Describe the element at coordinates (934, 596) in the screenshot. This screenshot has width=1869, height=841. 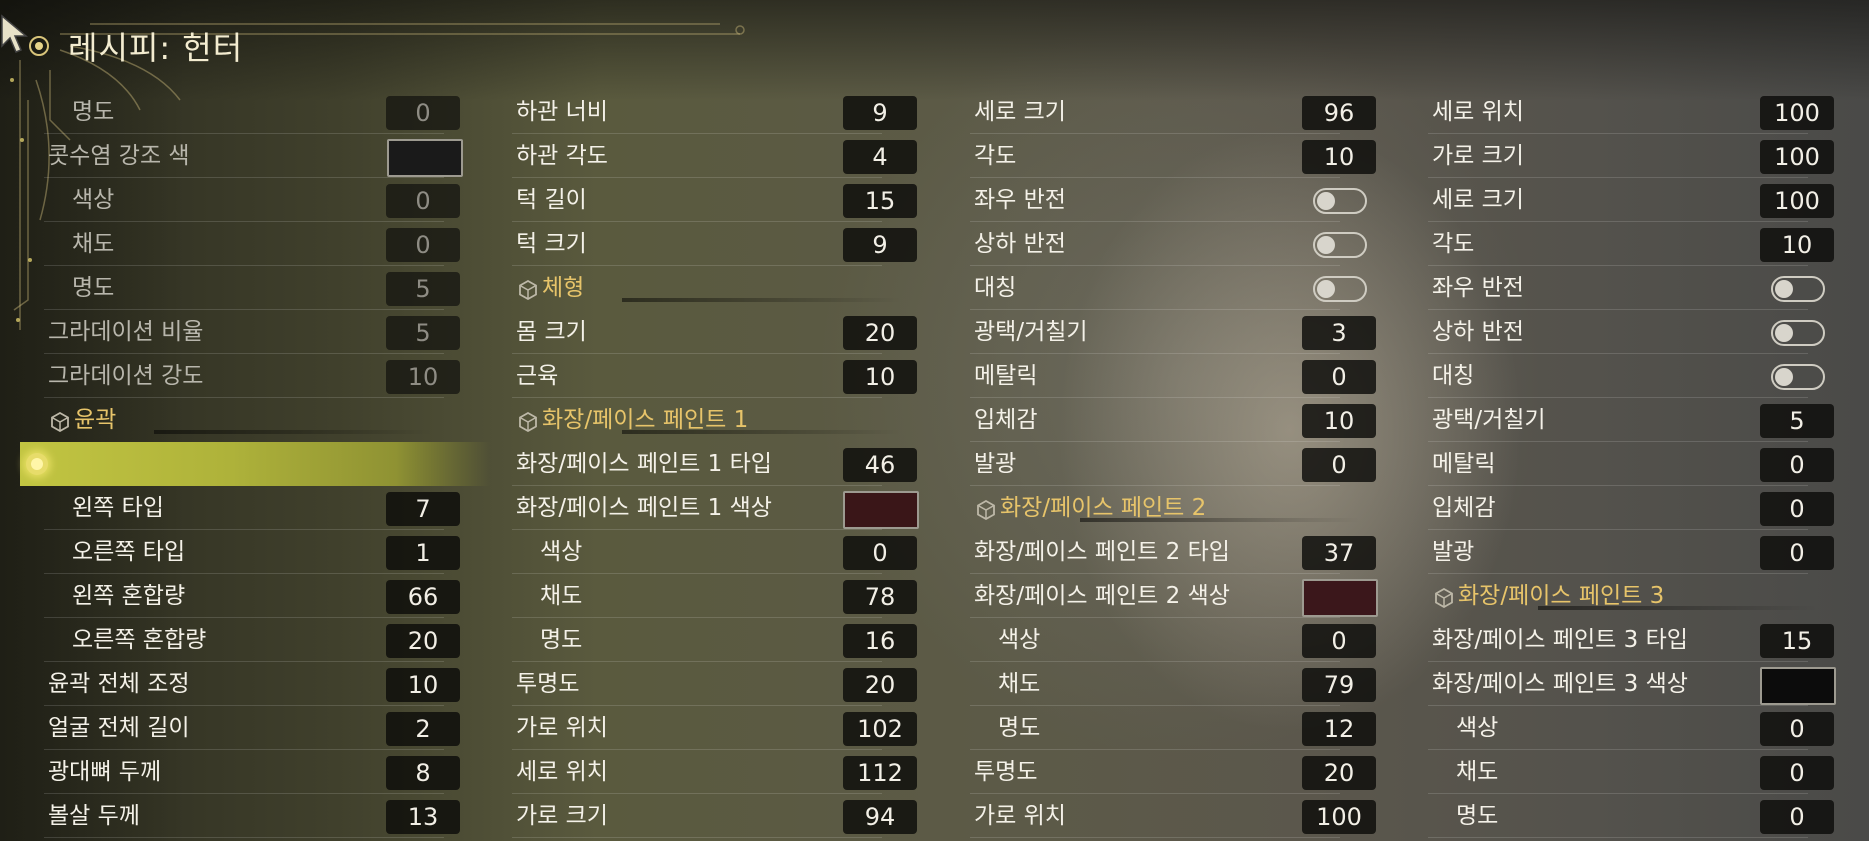
I see `setting-row-화장-페이스-페인트-3: 화장/페이스 페인트 3` at that location.